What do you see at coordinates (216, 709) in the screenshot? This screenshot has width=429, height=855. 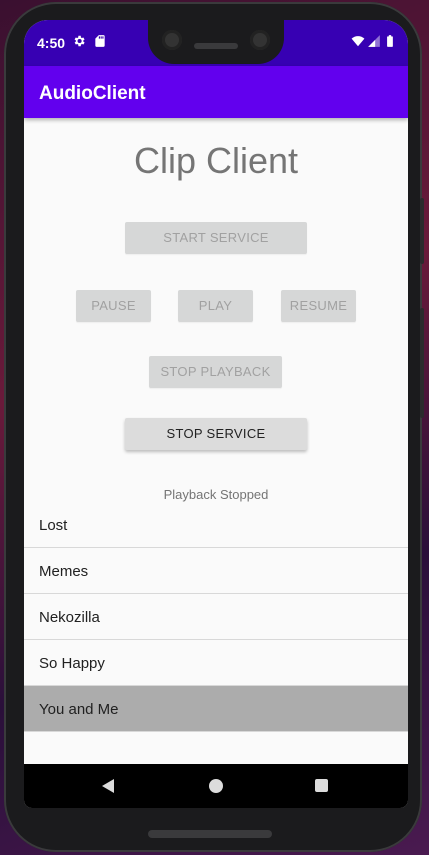 I see `list-item-selected: You and Me` at bounding box center [216, 709].